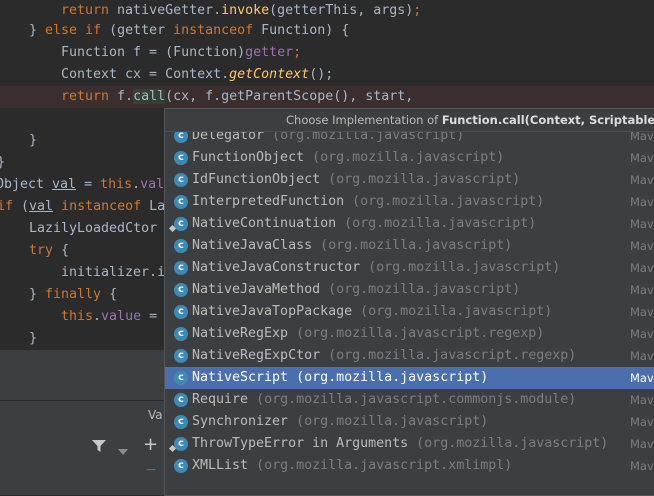 The height and width of the screenshot is (496, 654). Describe the element at coordinates (240, 333) in the screenshot. I see `class-name: NativeRegExp` at that location.